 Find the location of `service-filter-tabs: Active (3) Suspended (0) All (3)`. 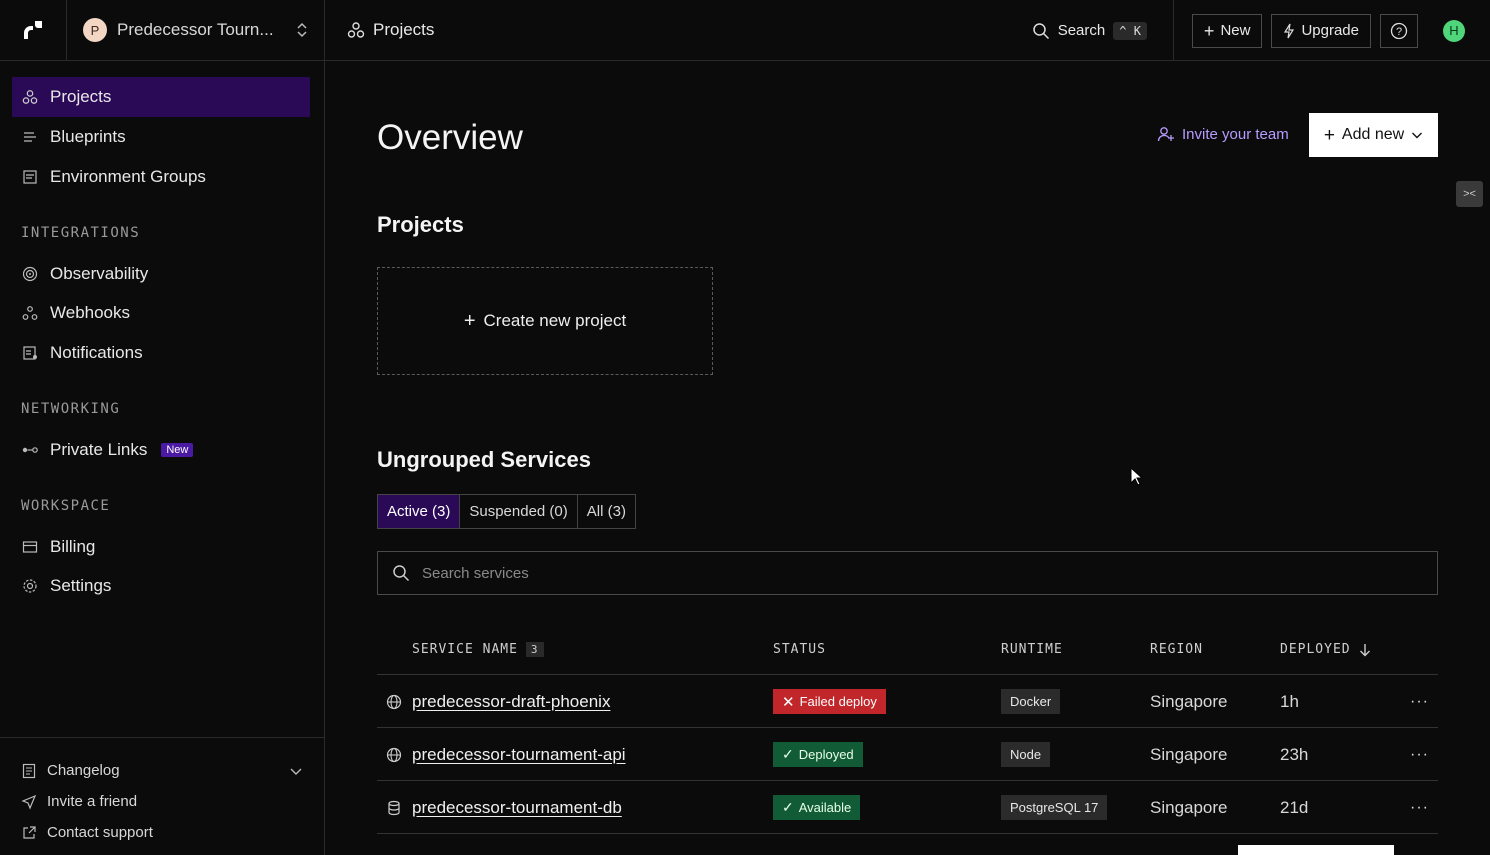

service-filter-tabs: Active (3) Suspended (0) All (3) is located at coordinates (506, 511).